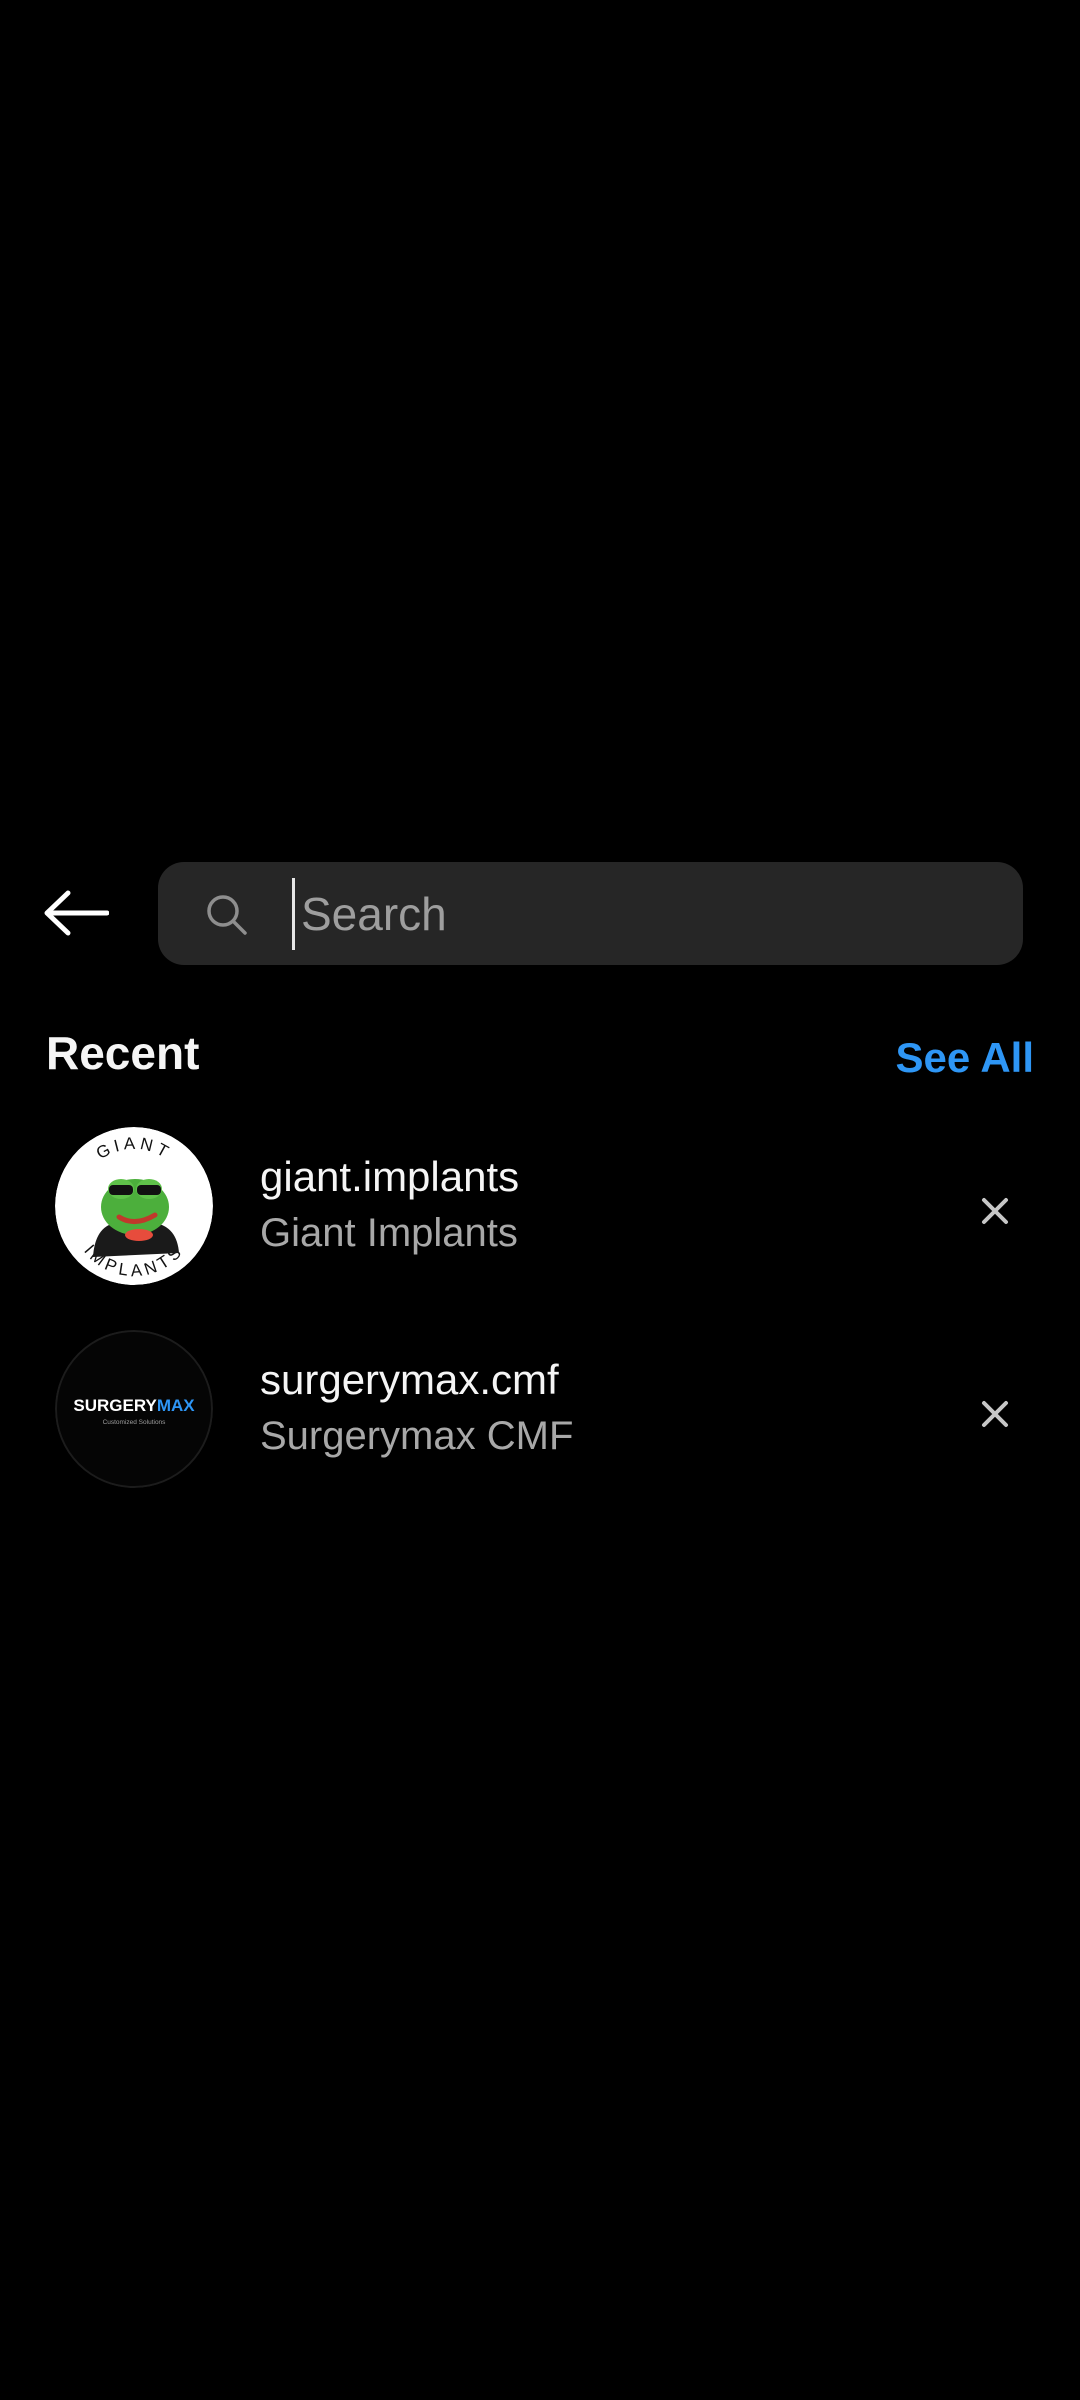  I want to click on full-name: Giant Implants, so click(389, 1233).